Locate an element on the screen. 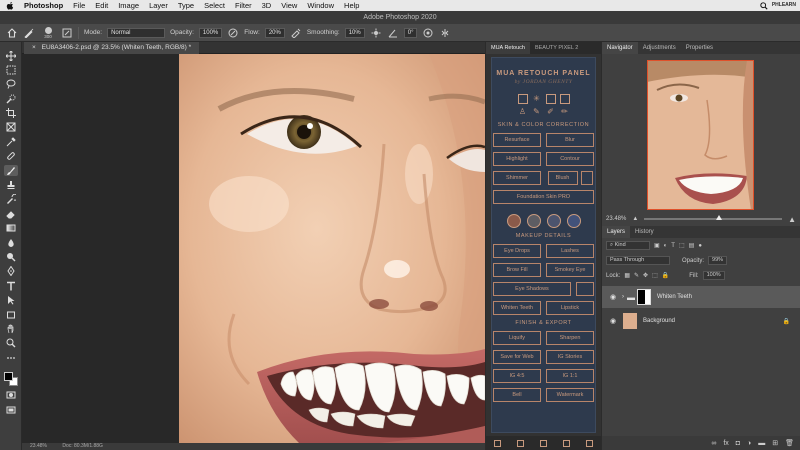  menu-help: Help is located at coordinates (351, 5).